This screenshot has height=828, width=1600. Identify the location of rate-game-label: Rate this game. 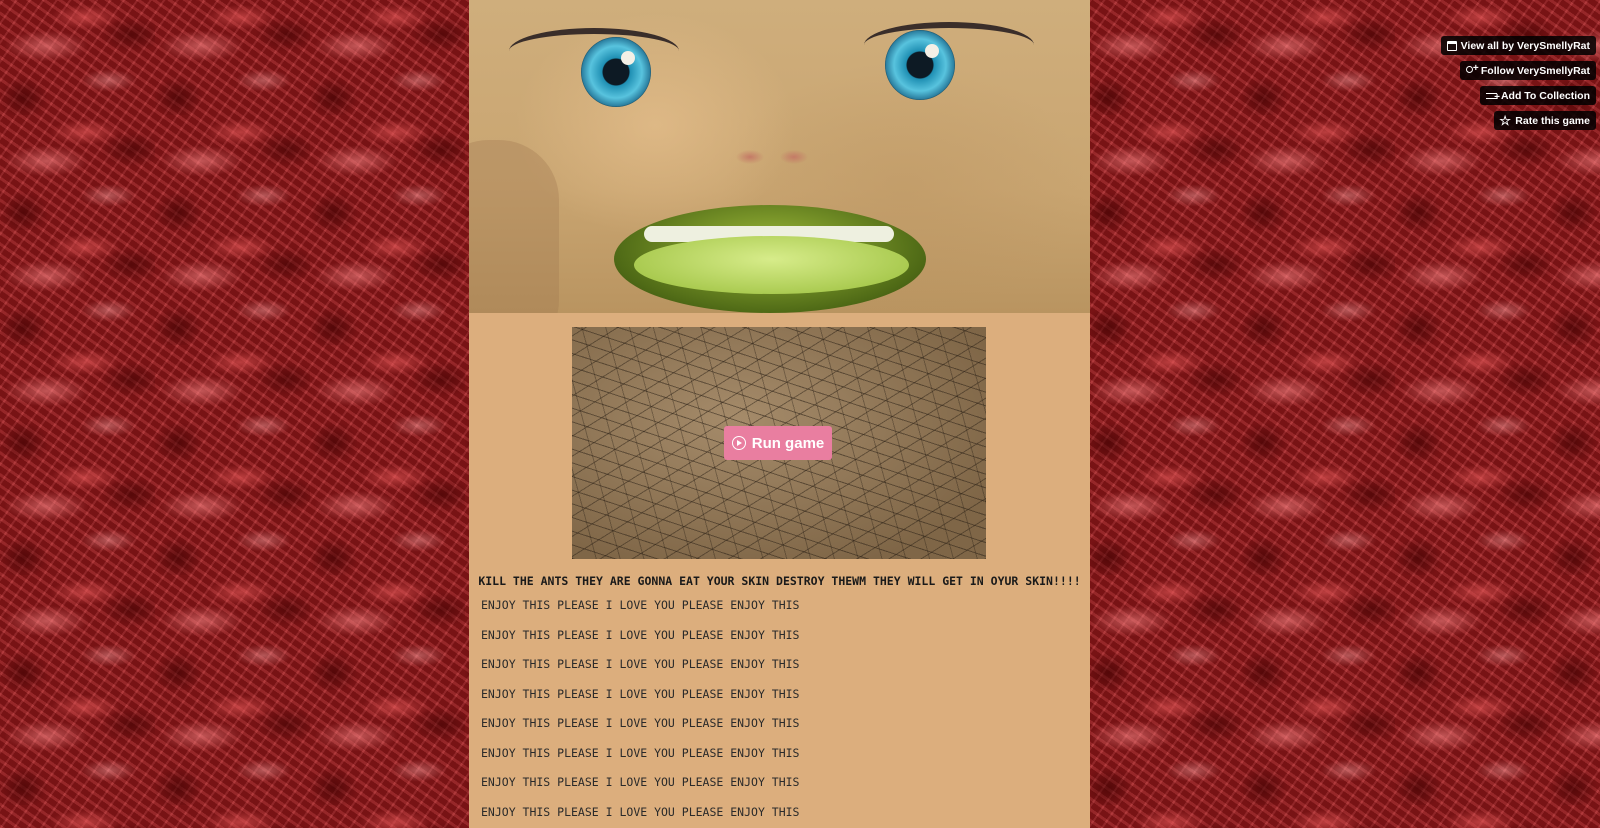
(1552, 120).